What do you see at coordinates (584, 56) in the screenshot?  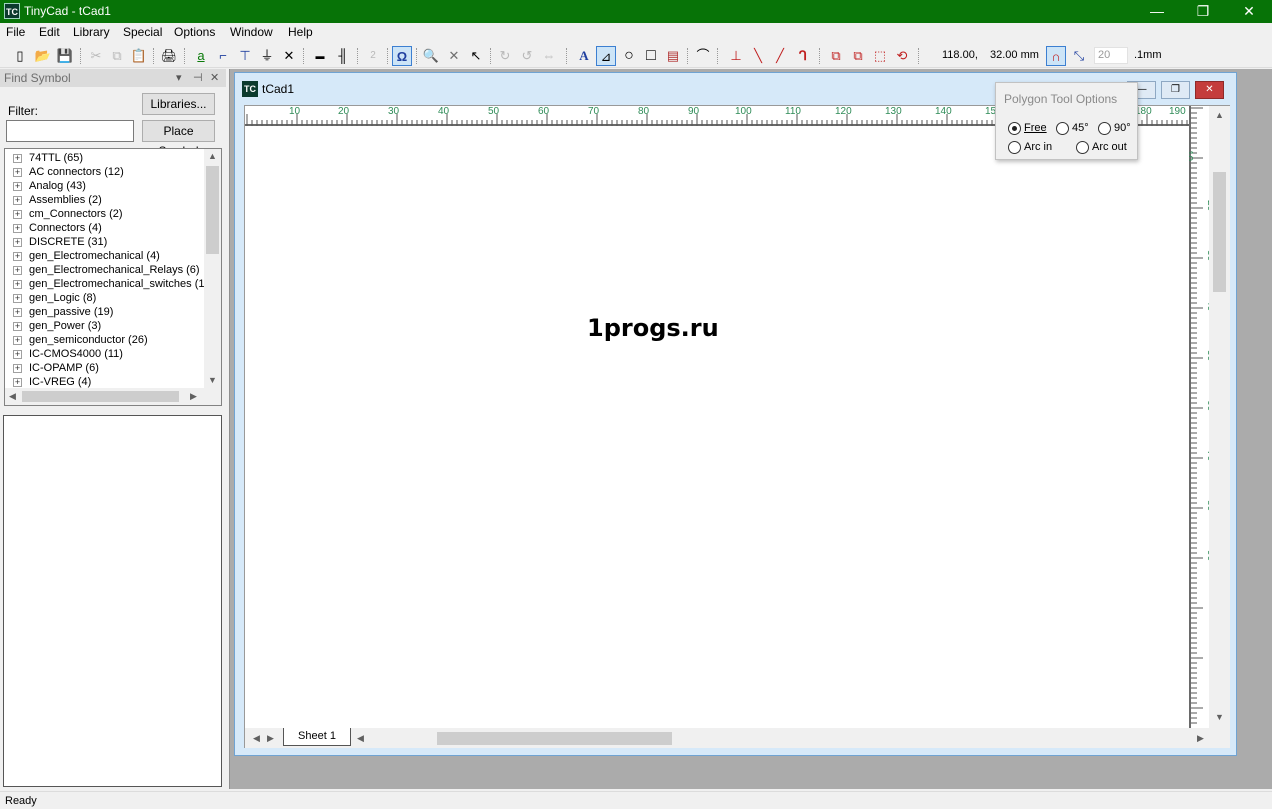 I see `text-tool-icon: A` at bounding box center [584, 56].